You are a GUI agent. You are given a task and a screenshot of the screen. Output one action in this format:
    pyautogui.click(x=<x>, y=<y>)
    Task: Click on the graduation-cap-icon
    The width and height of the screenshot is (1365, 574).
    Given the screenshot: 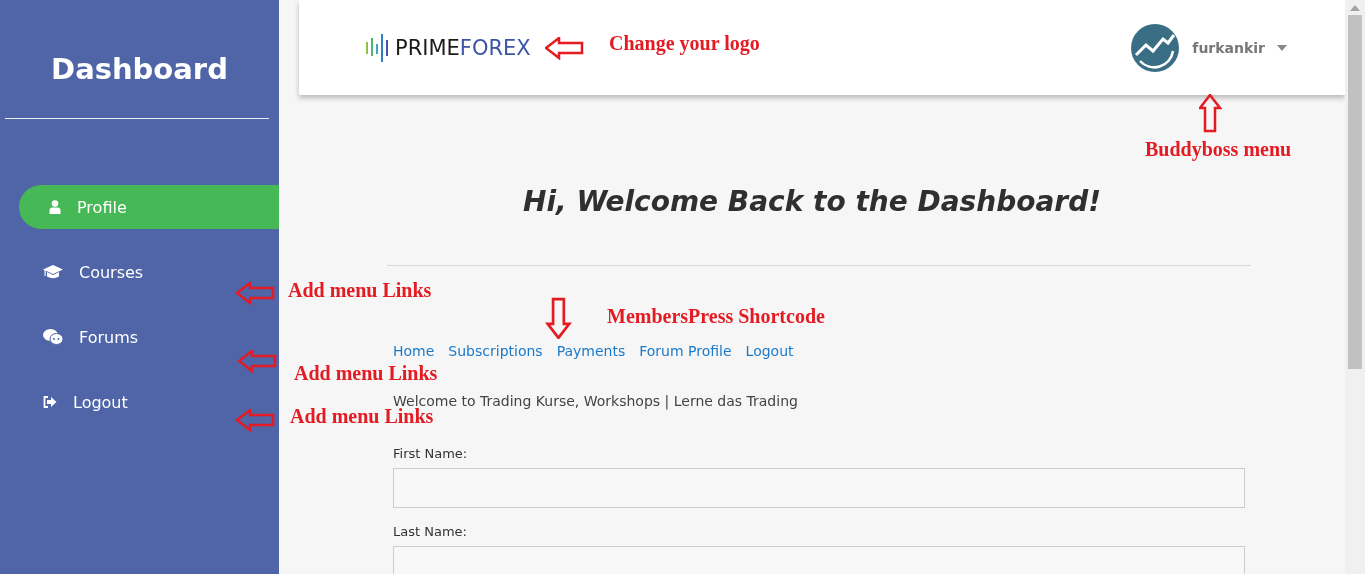 What is the action you would take?
    pyautogui.click(x=53, y=272)
    